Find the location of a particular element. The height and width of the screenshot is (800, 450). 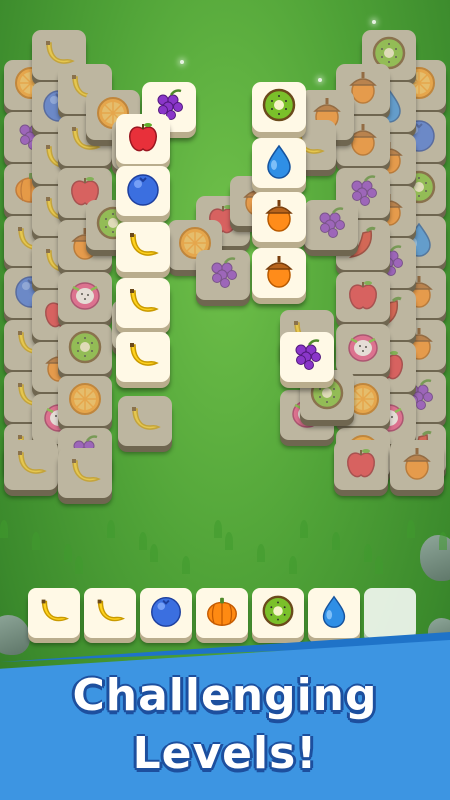

tile-water-drop is located at coordinates (279, 166).